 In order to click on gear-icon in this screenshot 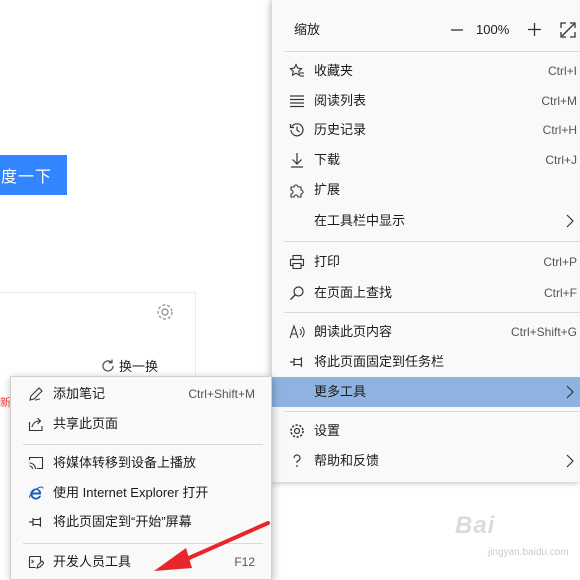, I will do `click(165, 312)`.